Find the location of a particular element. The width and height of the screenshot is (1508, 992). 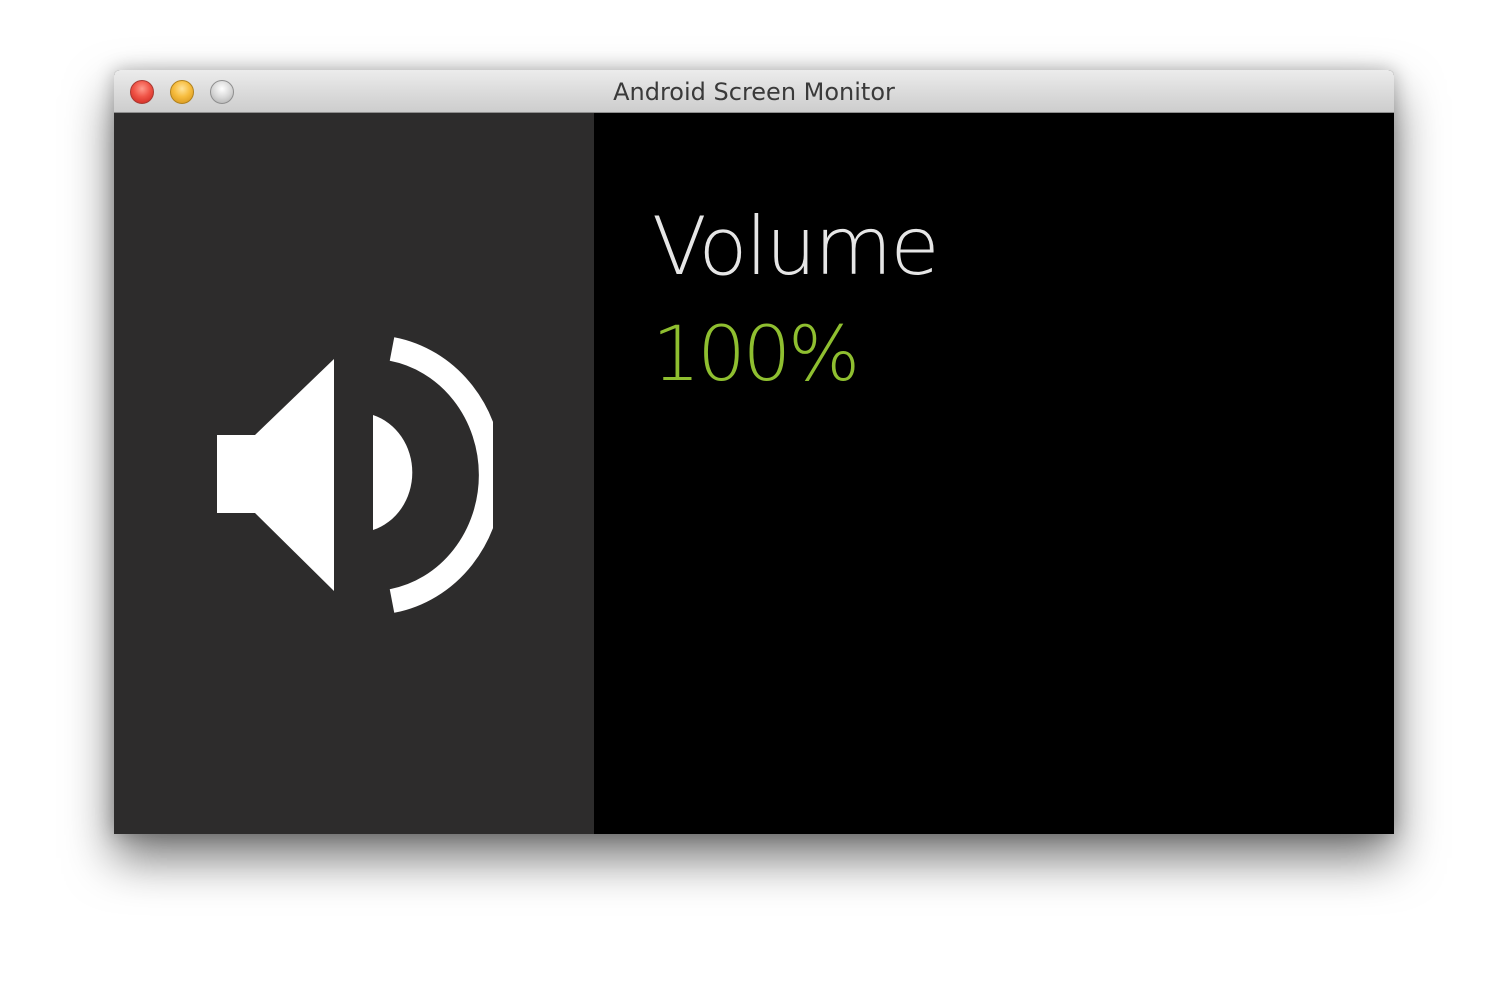

volume-up-icon is located at coordinates (355, 475).